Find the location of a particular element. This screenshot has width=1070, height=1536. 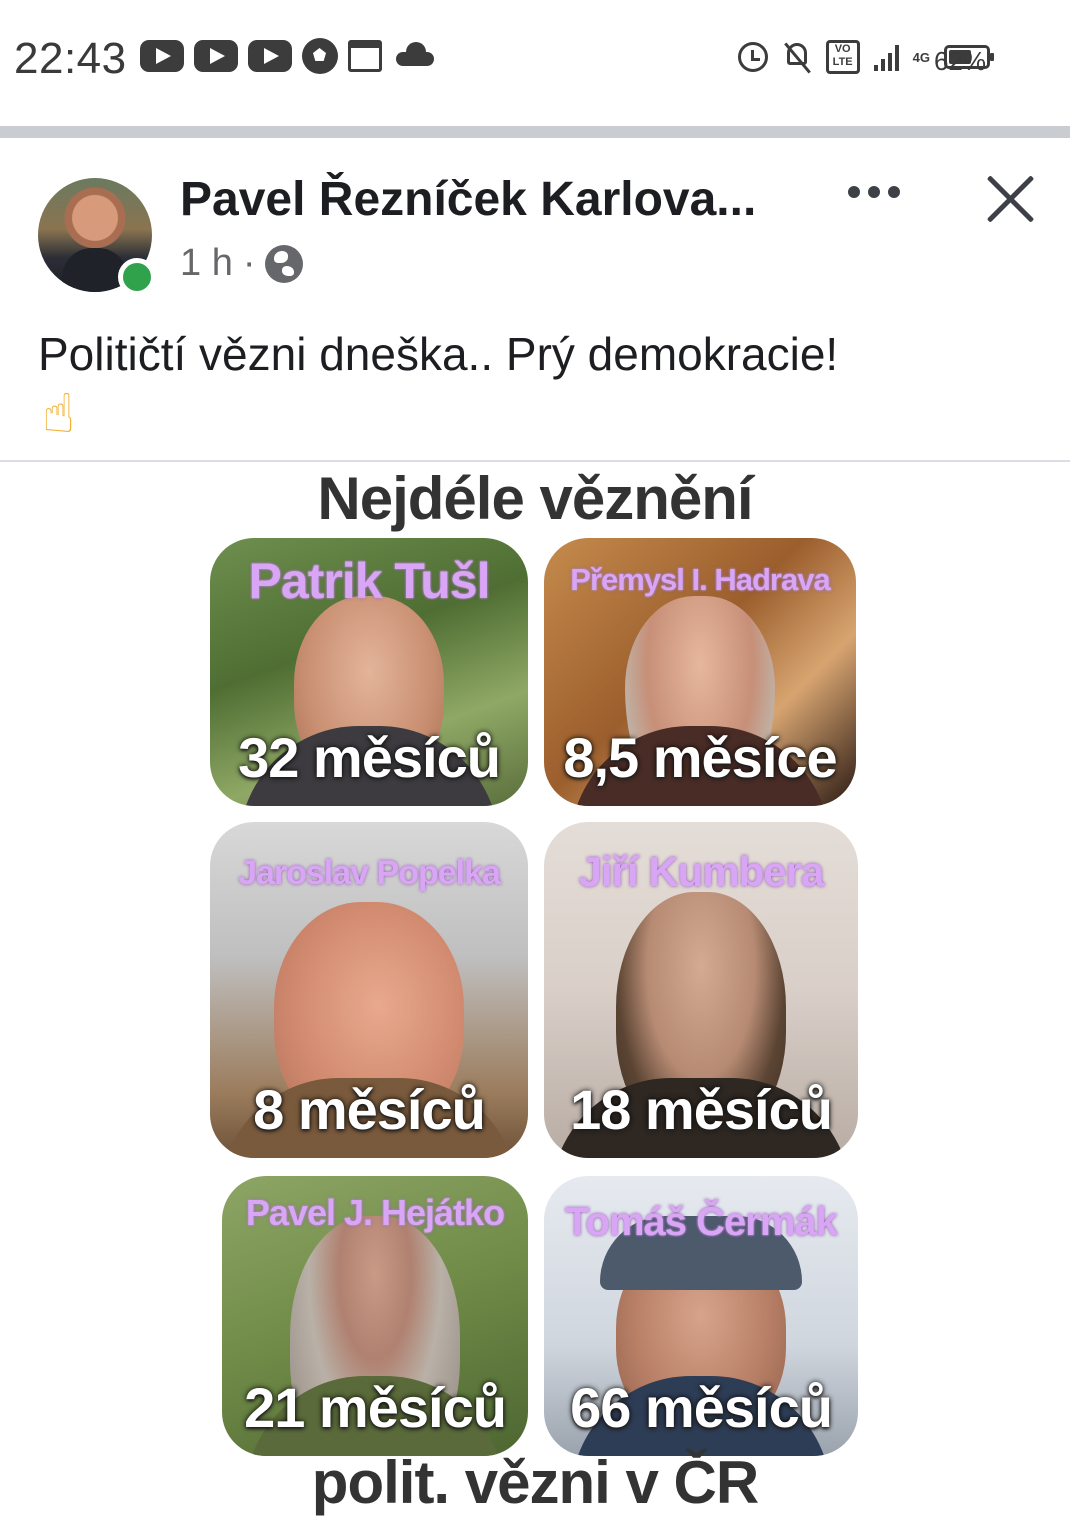

prisoner-tile: Přemysl I. Hadrava 8,5 měsíce is located at coordinates (700, 672).